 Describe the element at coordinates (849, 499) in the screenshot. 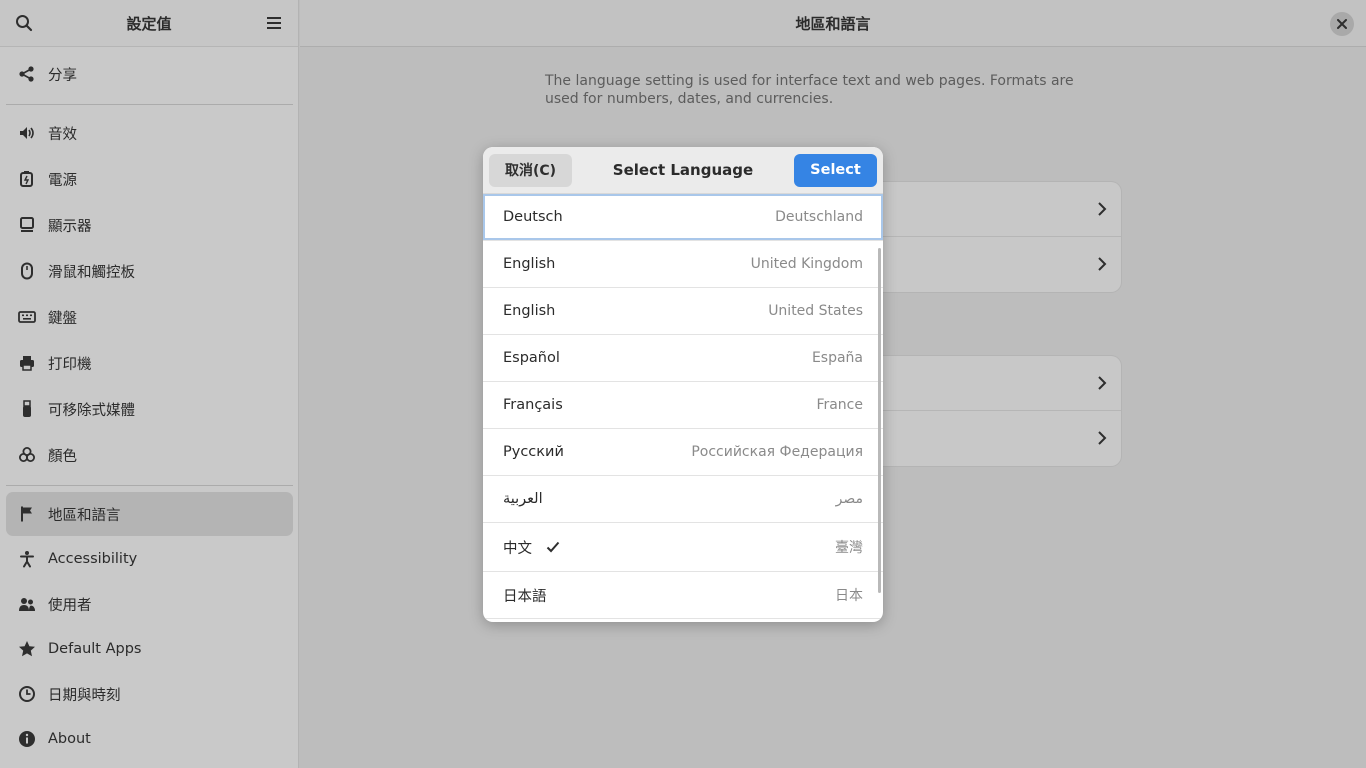

I see `language-region: مصر` at that location.